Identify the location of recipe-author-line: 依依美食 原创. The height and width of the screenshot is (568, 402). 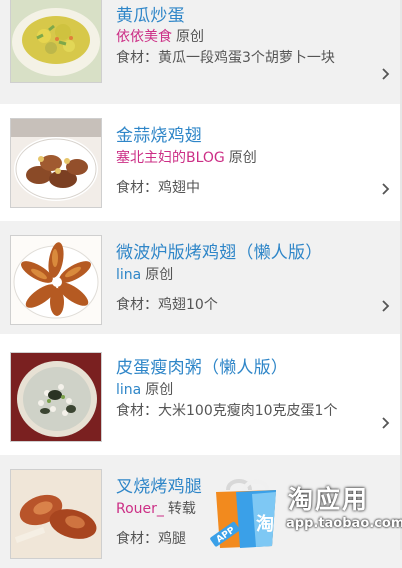
(160, 36).